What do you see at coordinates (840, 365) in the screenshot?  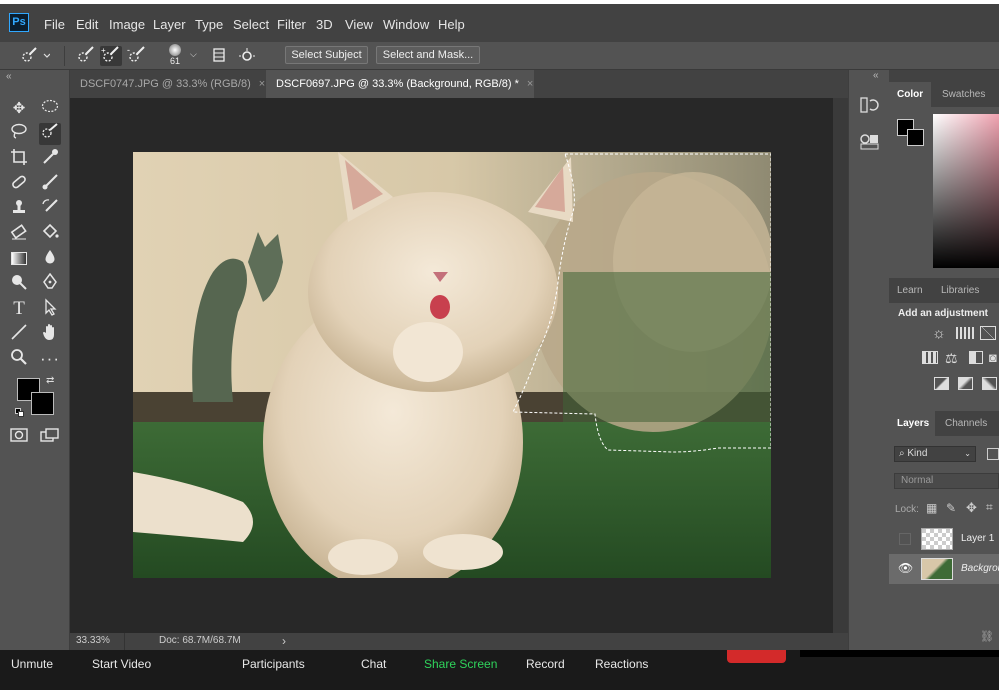 I see `canvas-scrollbar` at bounding box center [840, 365].